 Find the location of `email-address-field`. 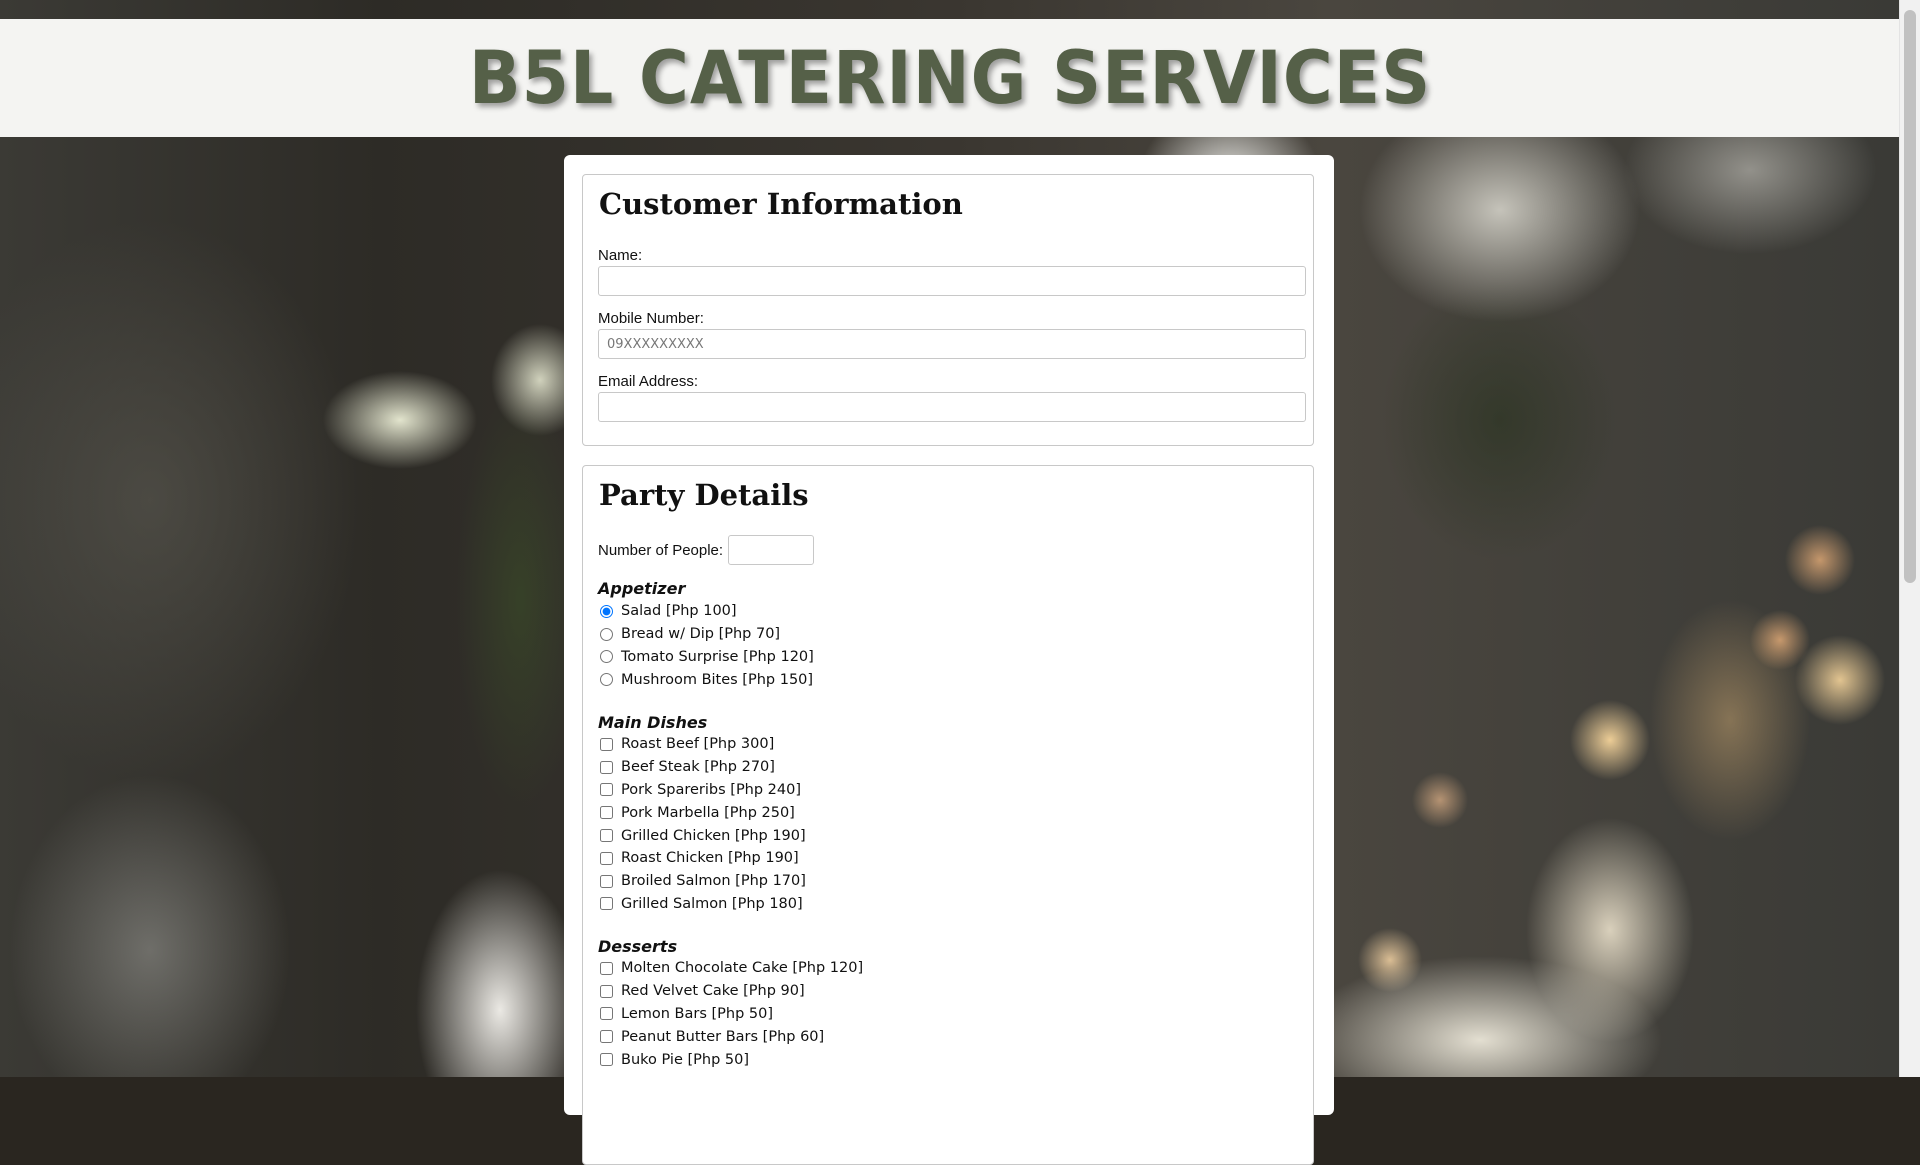

email-address-field is located at coordinates (952, 407).